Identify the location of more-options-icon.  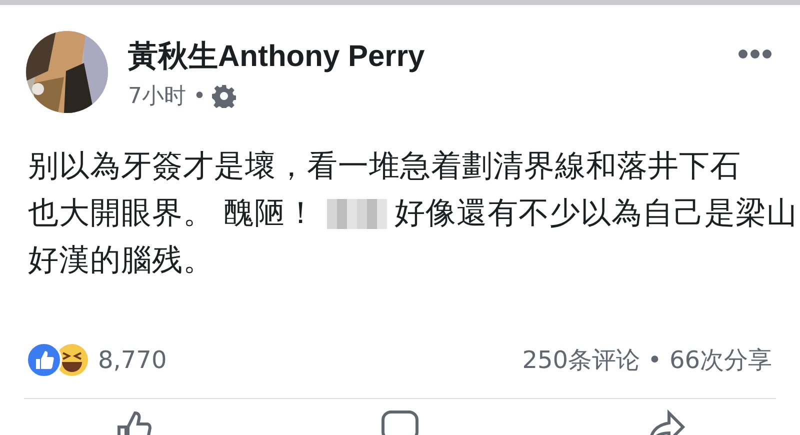
(755, 54).